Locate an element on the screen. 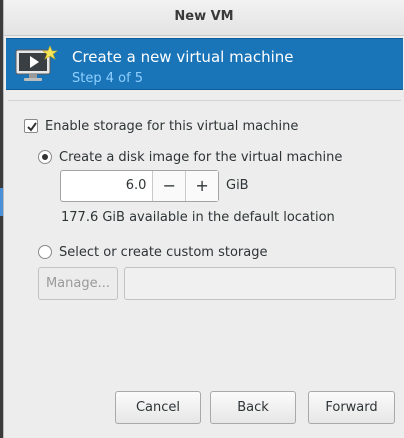 Image resolution: width=404 pixels, height=438 pixels. enable-storage-checkbox: Enable storage for this virtual machine is located at coordinates (161, 126).